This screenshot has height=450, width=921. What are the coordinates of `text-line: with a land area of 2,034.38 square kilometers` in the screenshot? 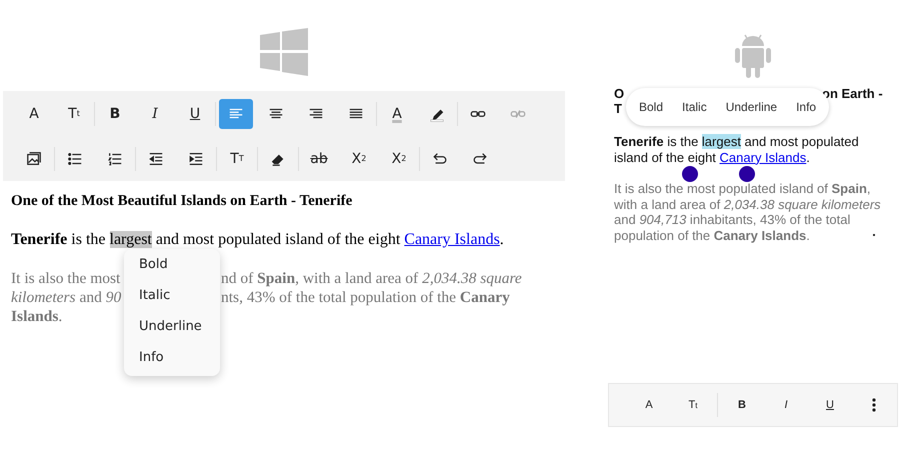 It's located at (747, 204).